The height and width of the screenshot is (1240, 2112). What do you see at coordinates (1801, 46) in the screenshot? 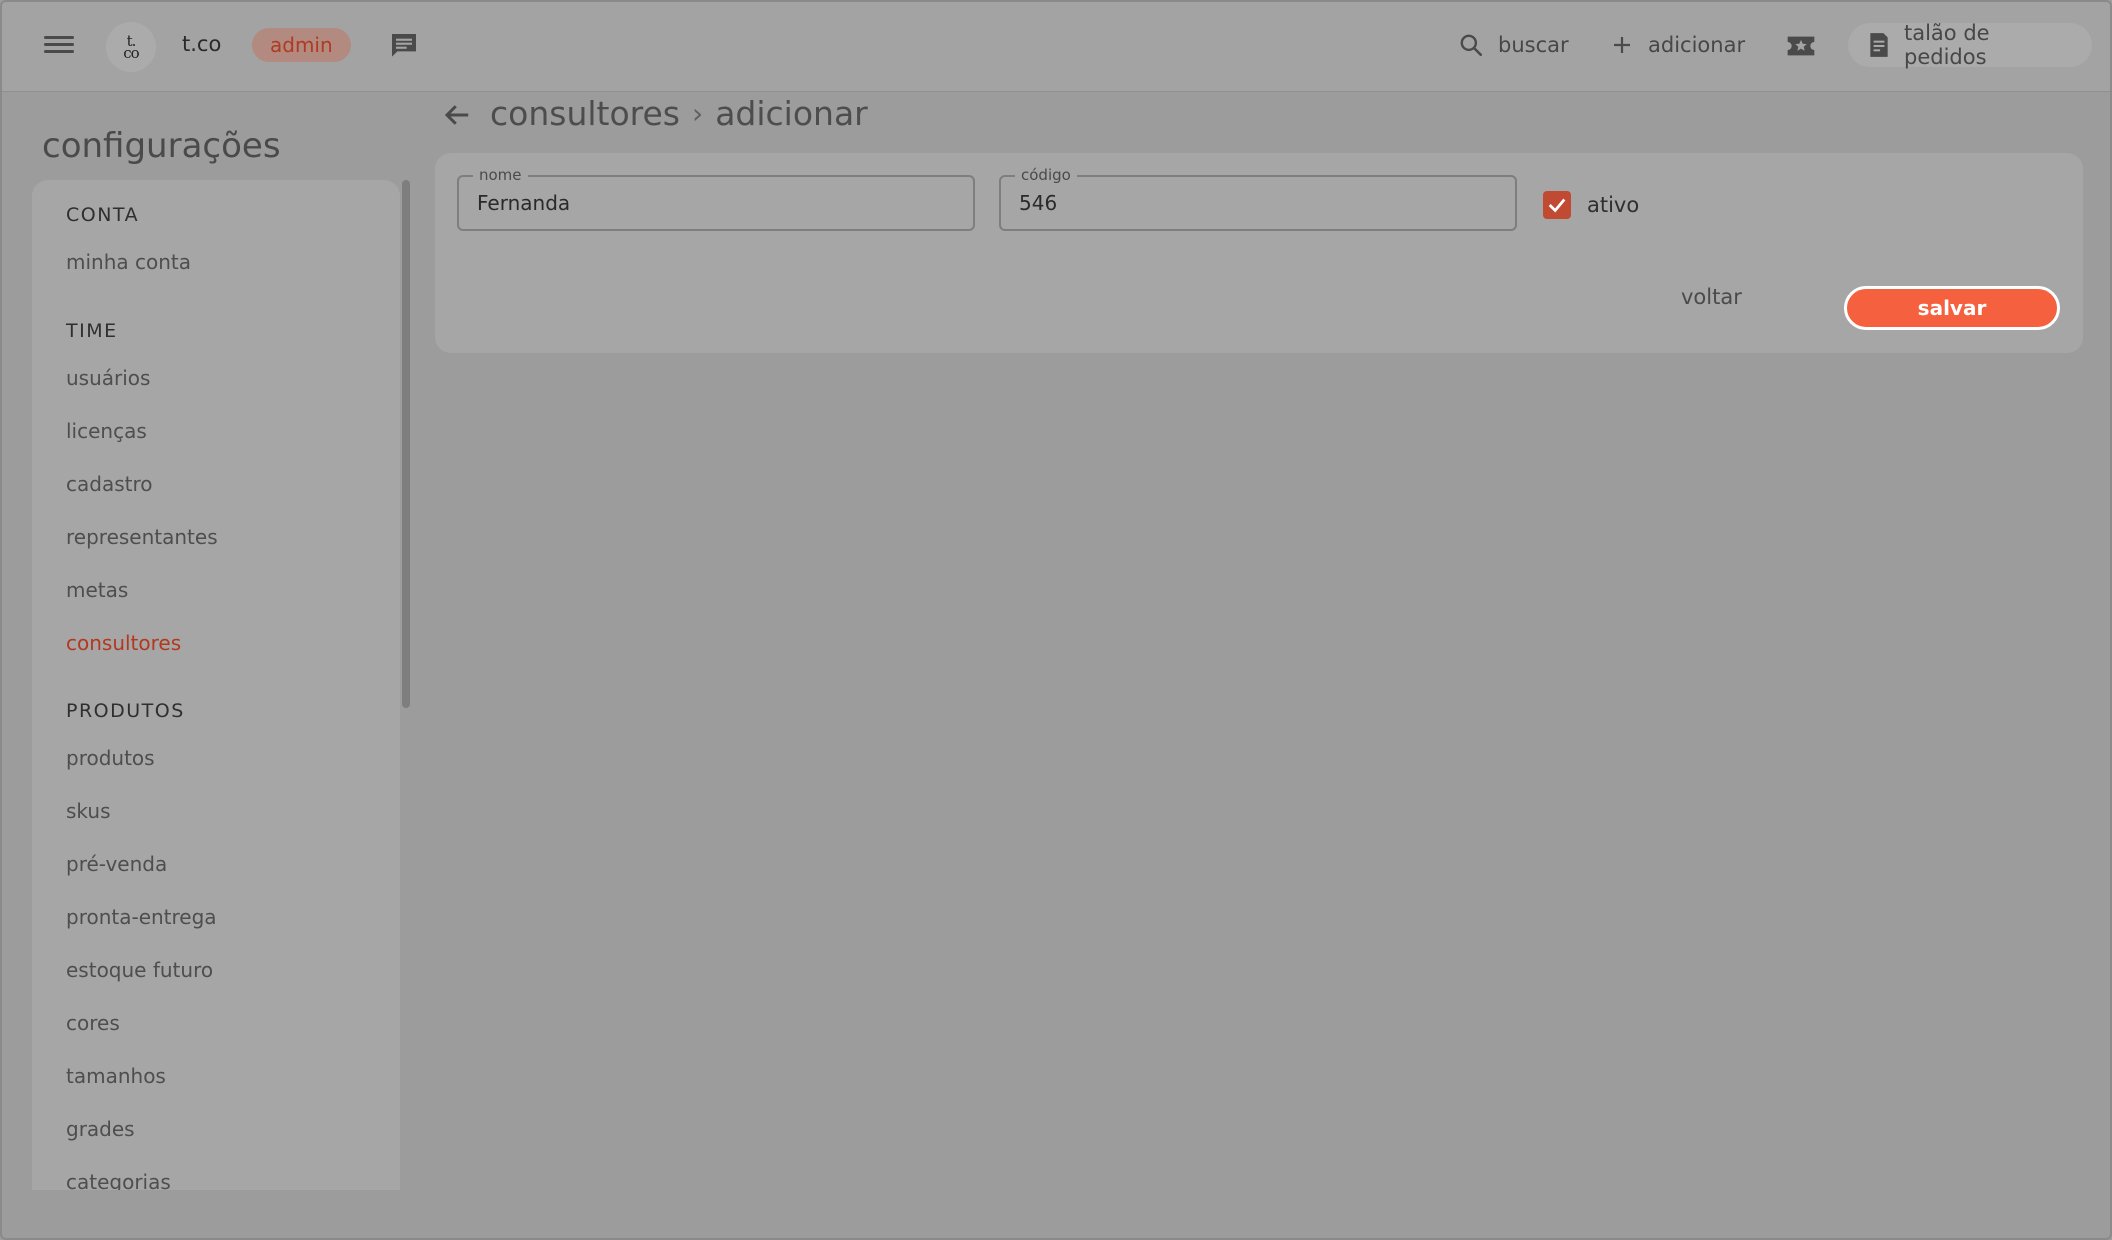
I see `ticket-icon` at bounding box center [1801, 46].